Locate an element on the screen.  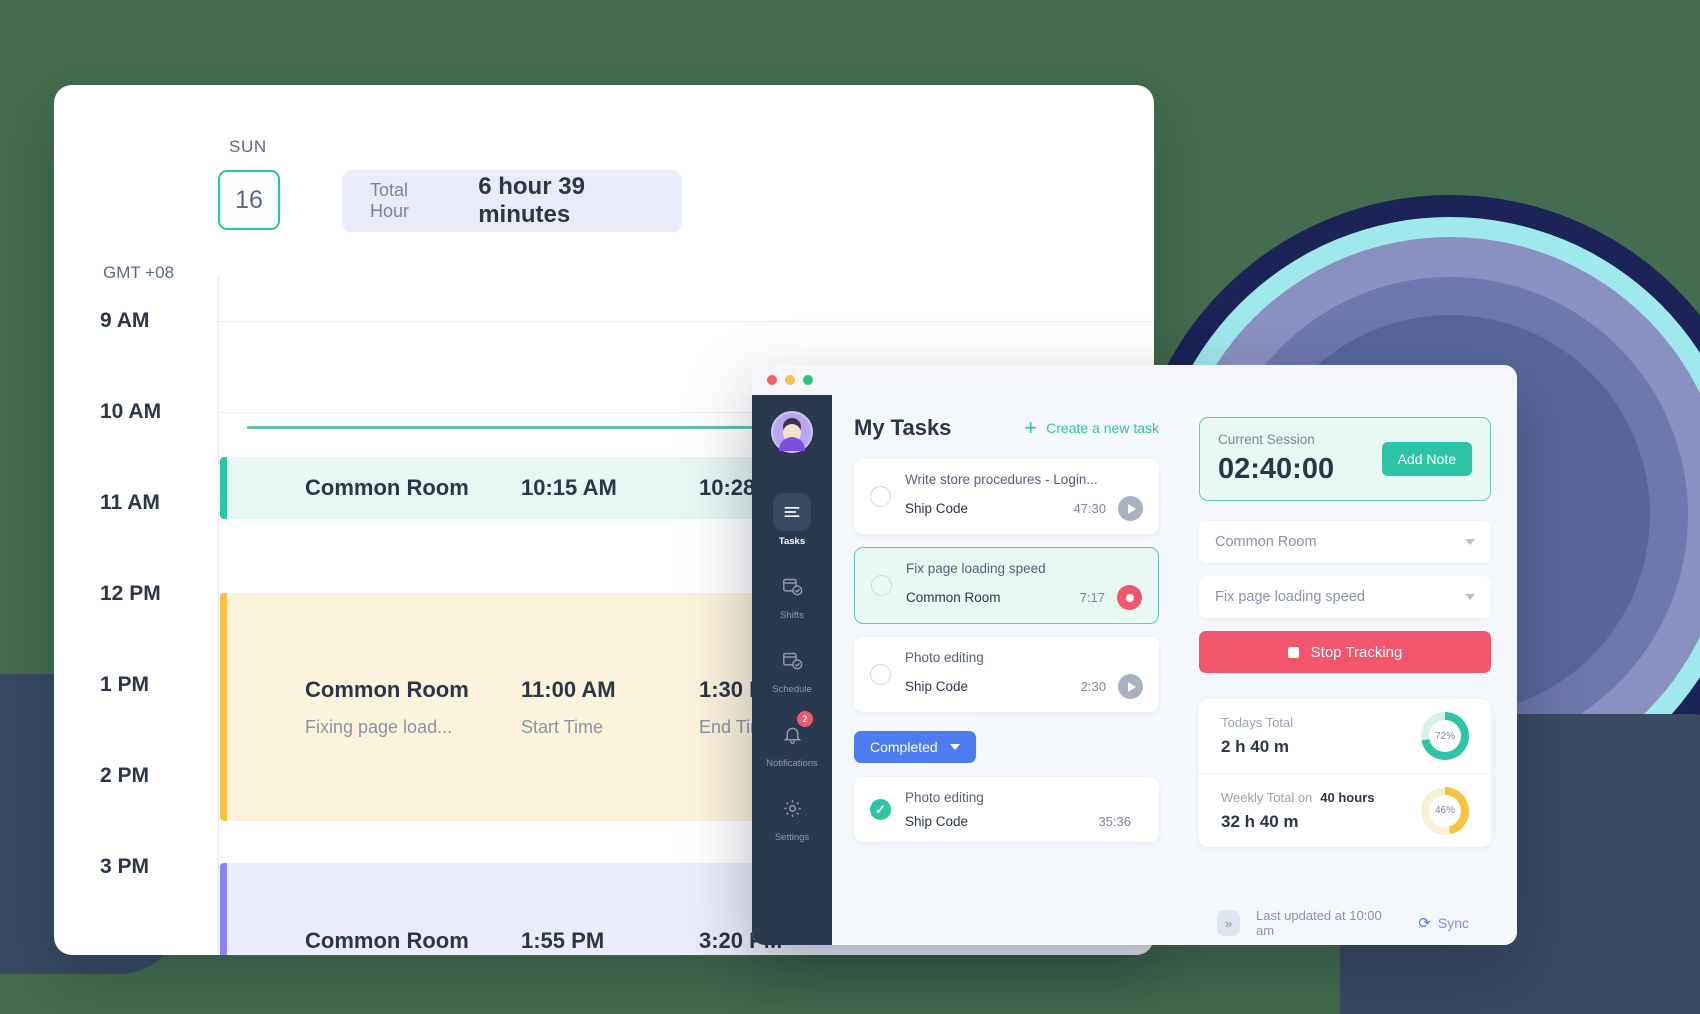
create-task-button: + Create a new task is located at coordinates (1091, 428).